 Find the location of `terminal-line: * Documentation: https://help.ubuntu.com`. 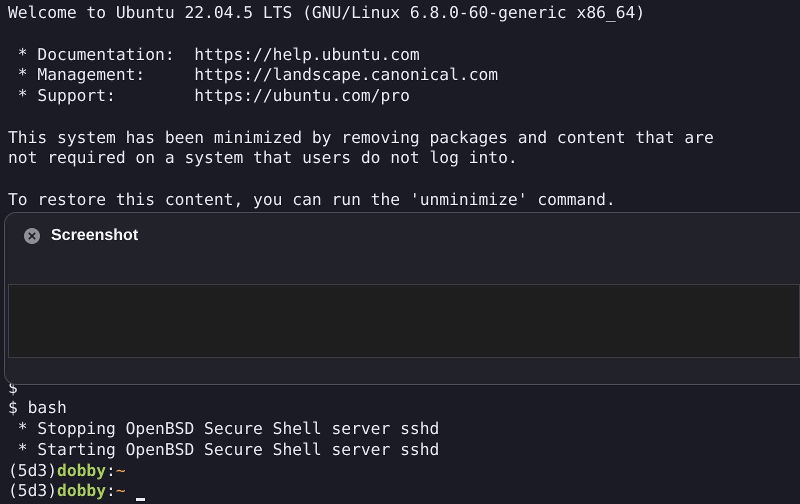

terminal-line: * Documentation: https://help.ubuntu.com is located at coordinates (218, 55).